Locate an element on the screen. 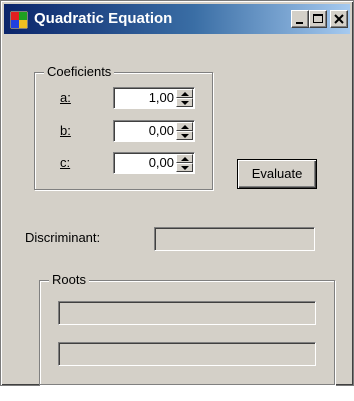 The image size is (354, 401). title-bar: Quadratic Equation is located at coordinates (177, 19).